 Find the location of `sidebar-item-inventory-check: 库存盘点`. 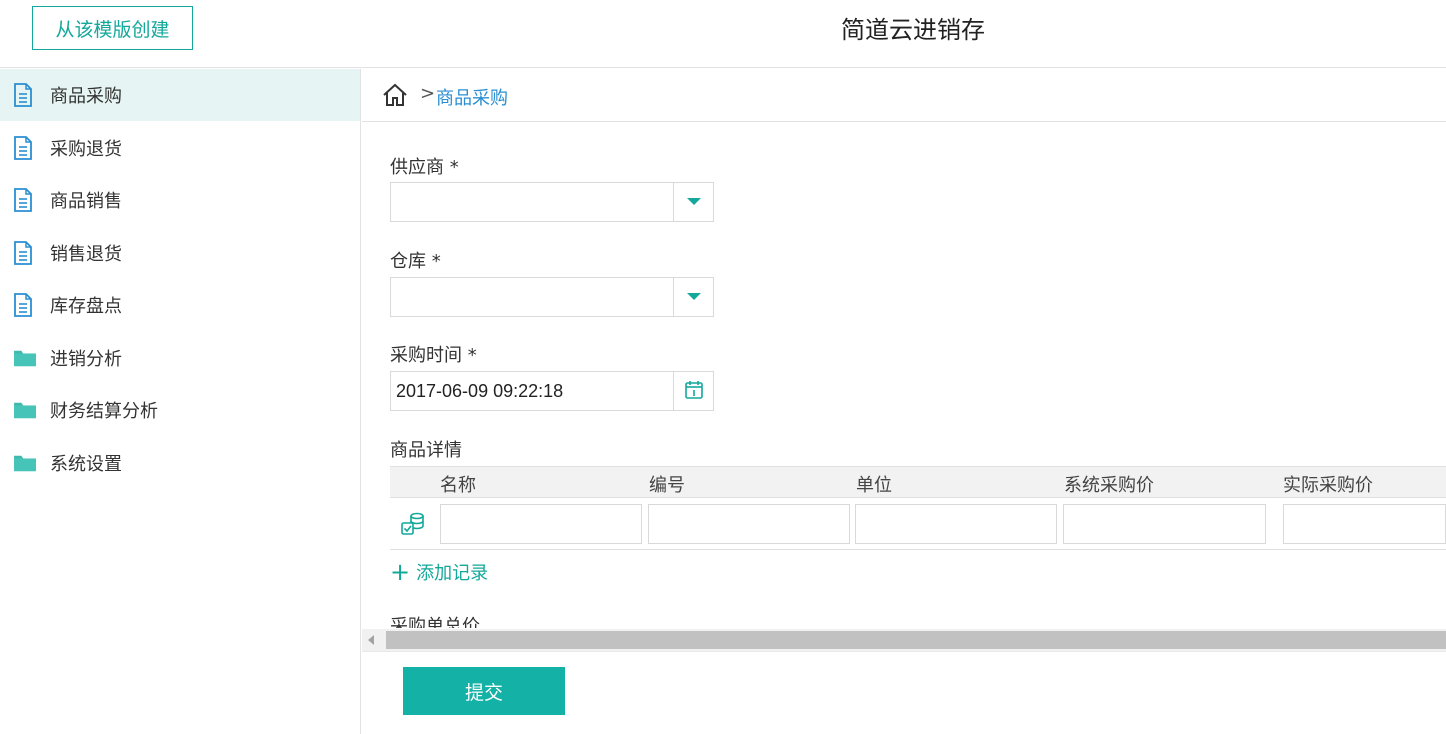

sidebar-item-inventory-check: 库存盘点 is located at coordinates (180, 305).